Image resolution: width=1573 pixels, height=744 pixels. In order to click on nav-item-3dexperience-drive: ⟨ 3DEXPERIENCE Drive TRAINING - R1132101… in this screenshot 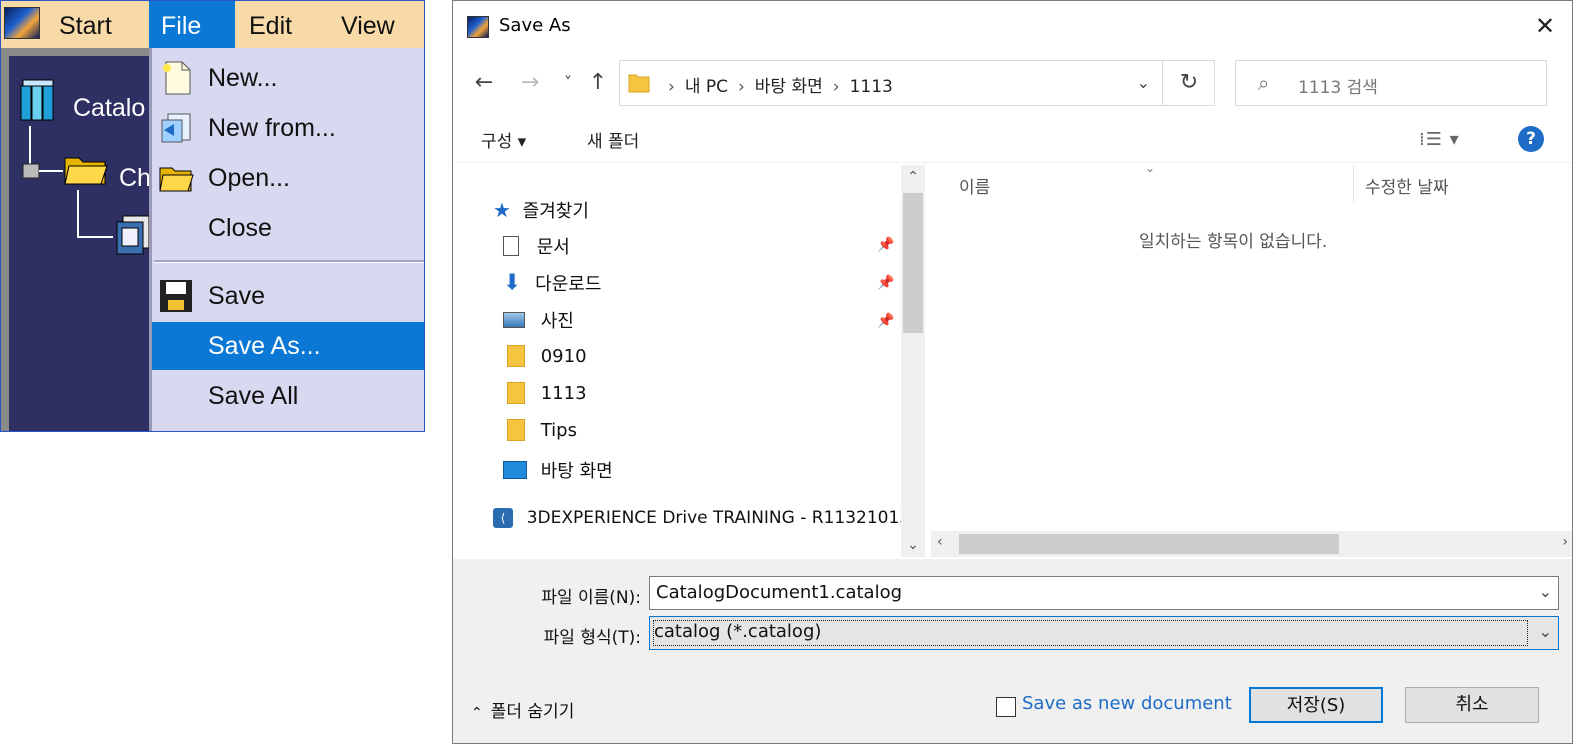, I will do `click(697, 517)`.